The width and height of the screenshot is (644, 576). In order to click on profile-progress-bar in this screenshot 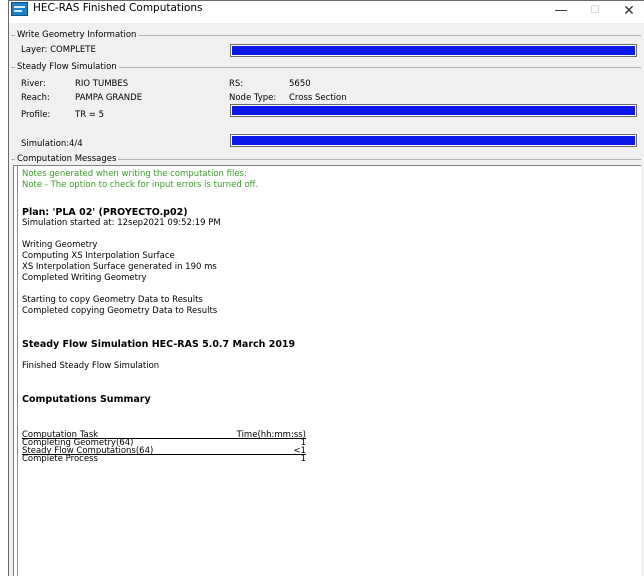, I will do `click(433, 110)`.